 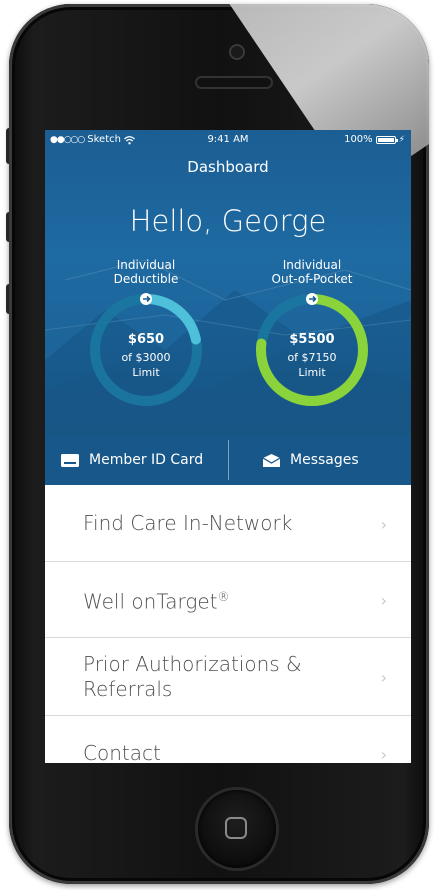 What do you see at coordinates (146, 339) in the screenshot?
I see `gauge-amount: $650` at bounding box center [146, 339].